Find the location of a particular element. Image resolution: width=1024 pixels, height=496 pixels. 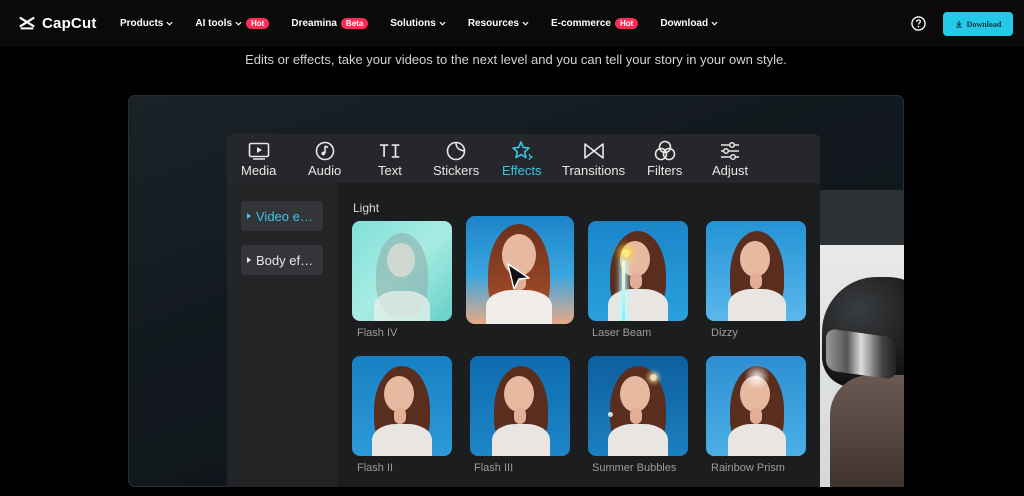

nav-resources: Resources is located at coordinates (498, 23).